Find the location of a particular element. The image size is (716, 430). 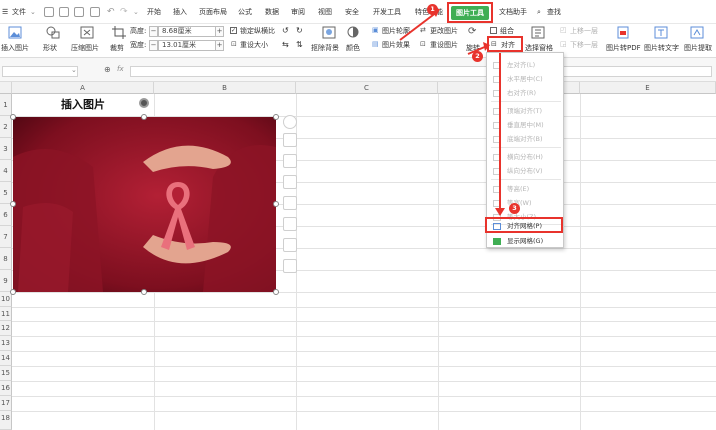

remove-background-button: 抠除背景 is located at coordinates (325, 48).